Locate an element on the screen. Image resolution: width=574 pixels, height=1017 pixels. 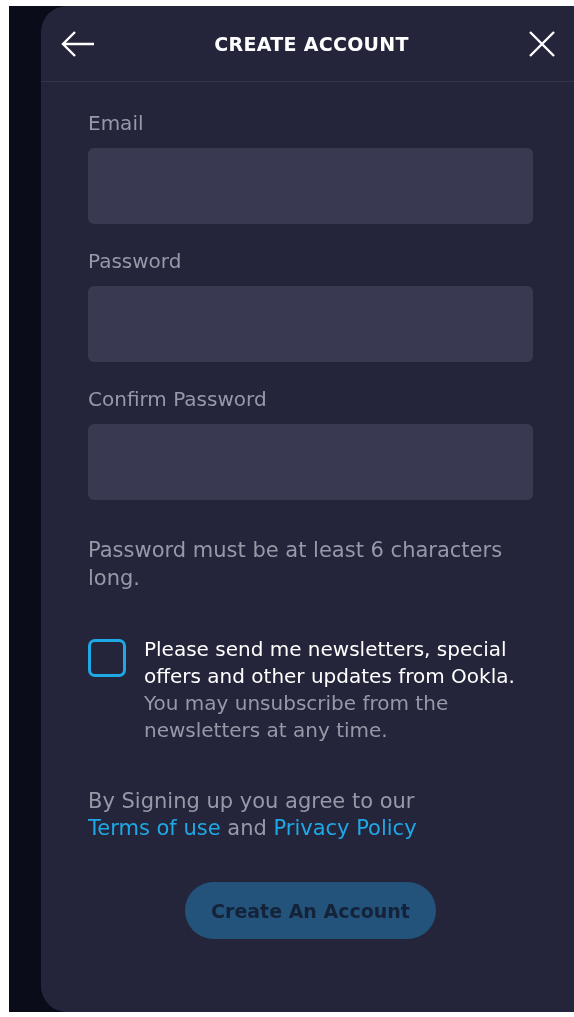
legal-link: Privacy Policy is located at coordinates (345, 828).